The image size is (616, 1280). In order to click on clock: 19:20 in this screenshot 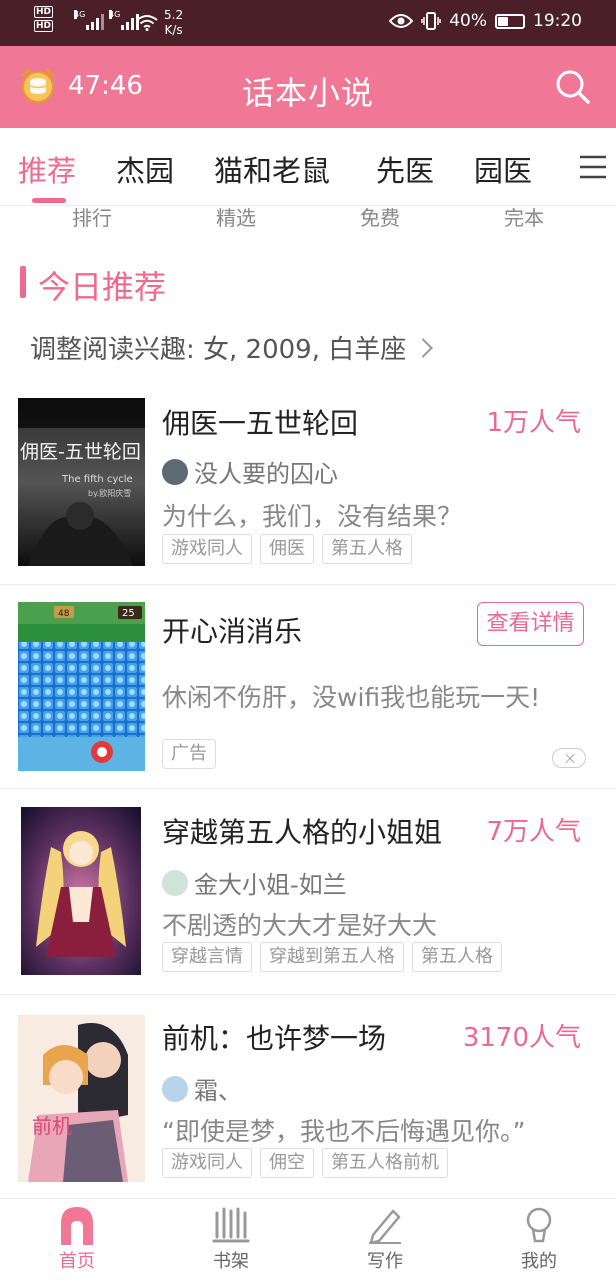, I will do `click(557, 21)`.